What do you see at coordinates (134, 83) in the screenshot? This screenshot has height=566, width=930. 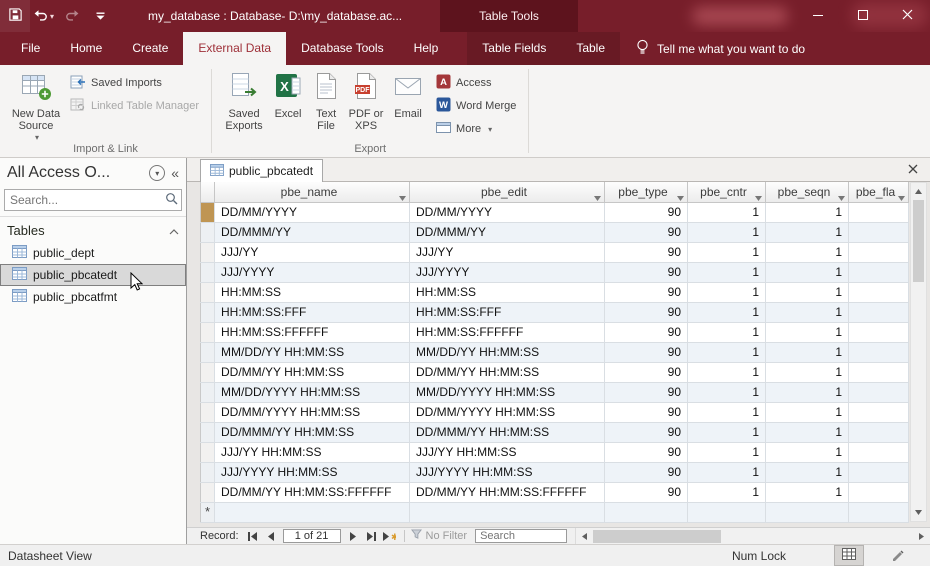 I see `saved-imports-button: Saved Imports` at bounding box center [134, 83].